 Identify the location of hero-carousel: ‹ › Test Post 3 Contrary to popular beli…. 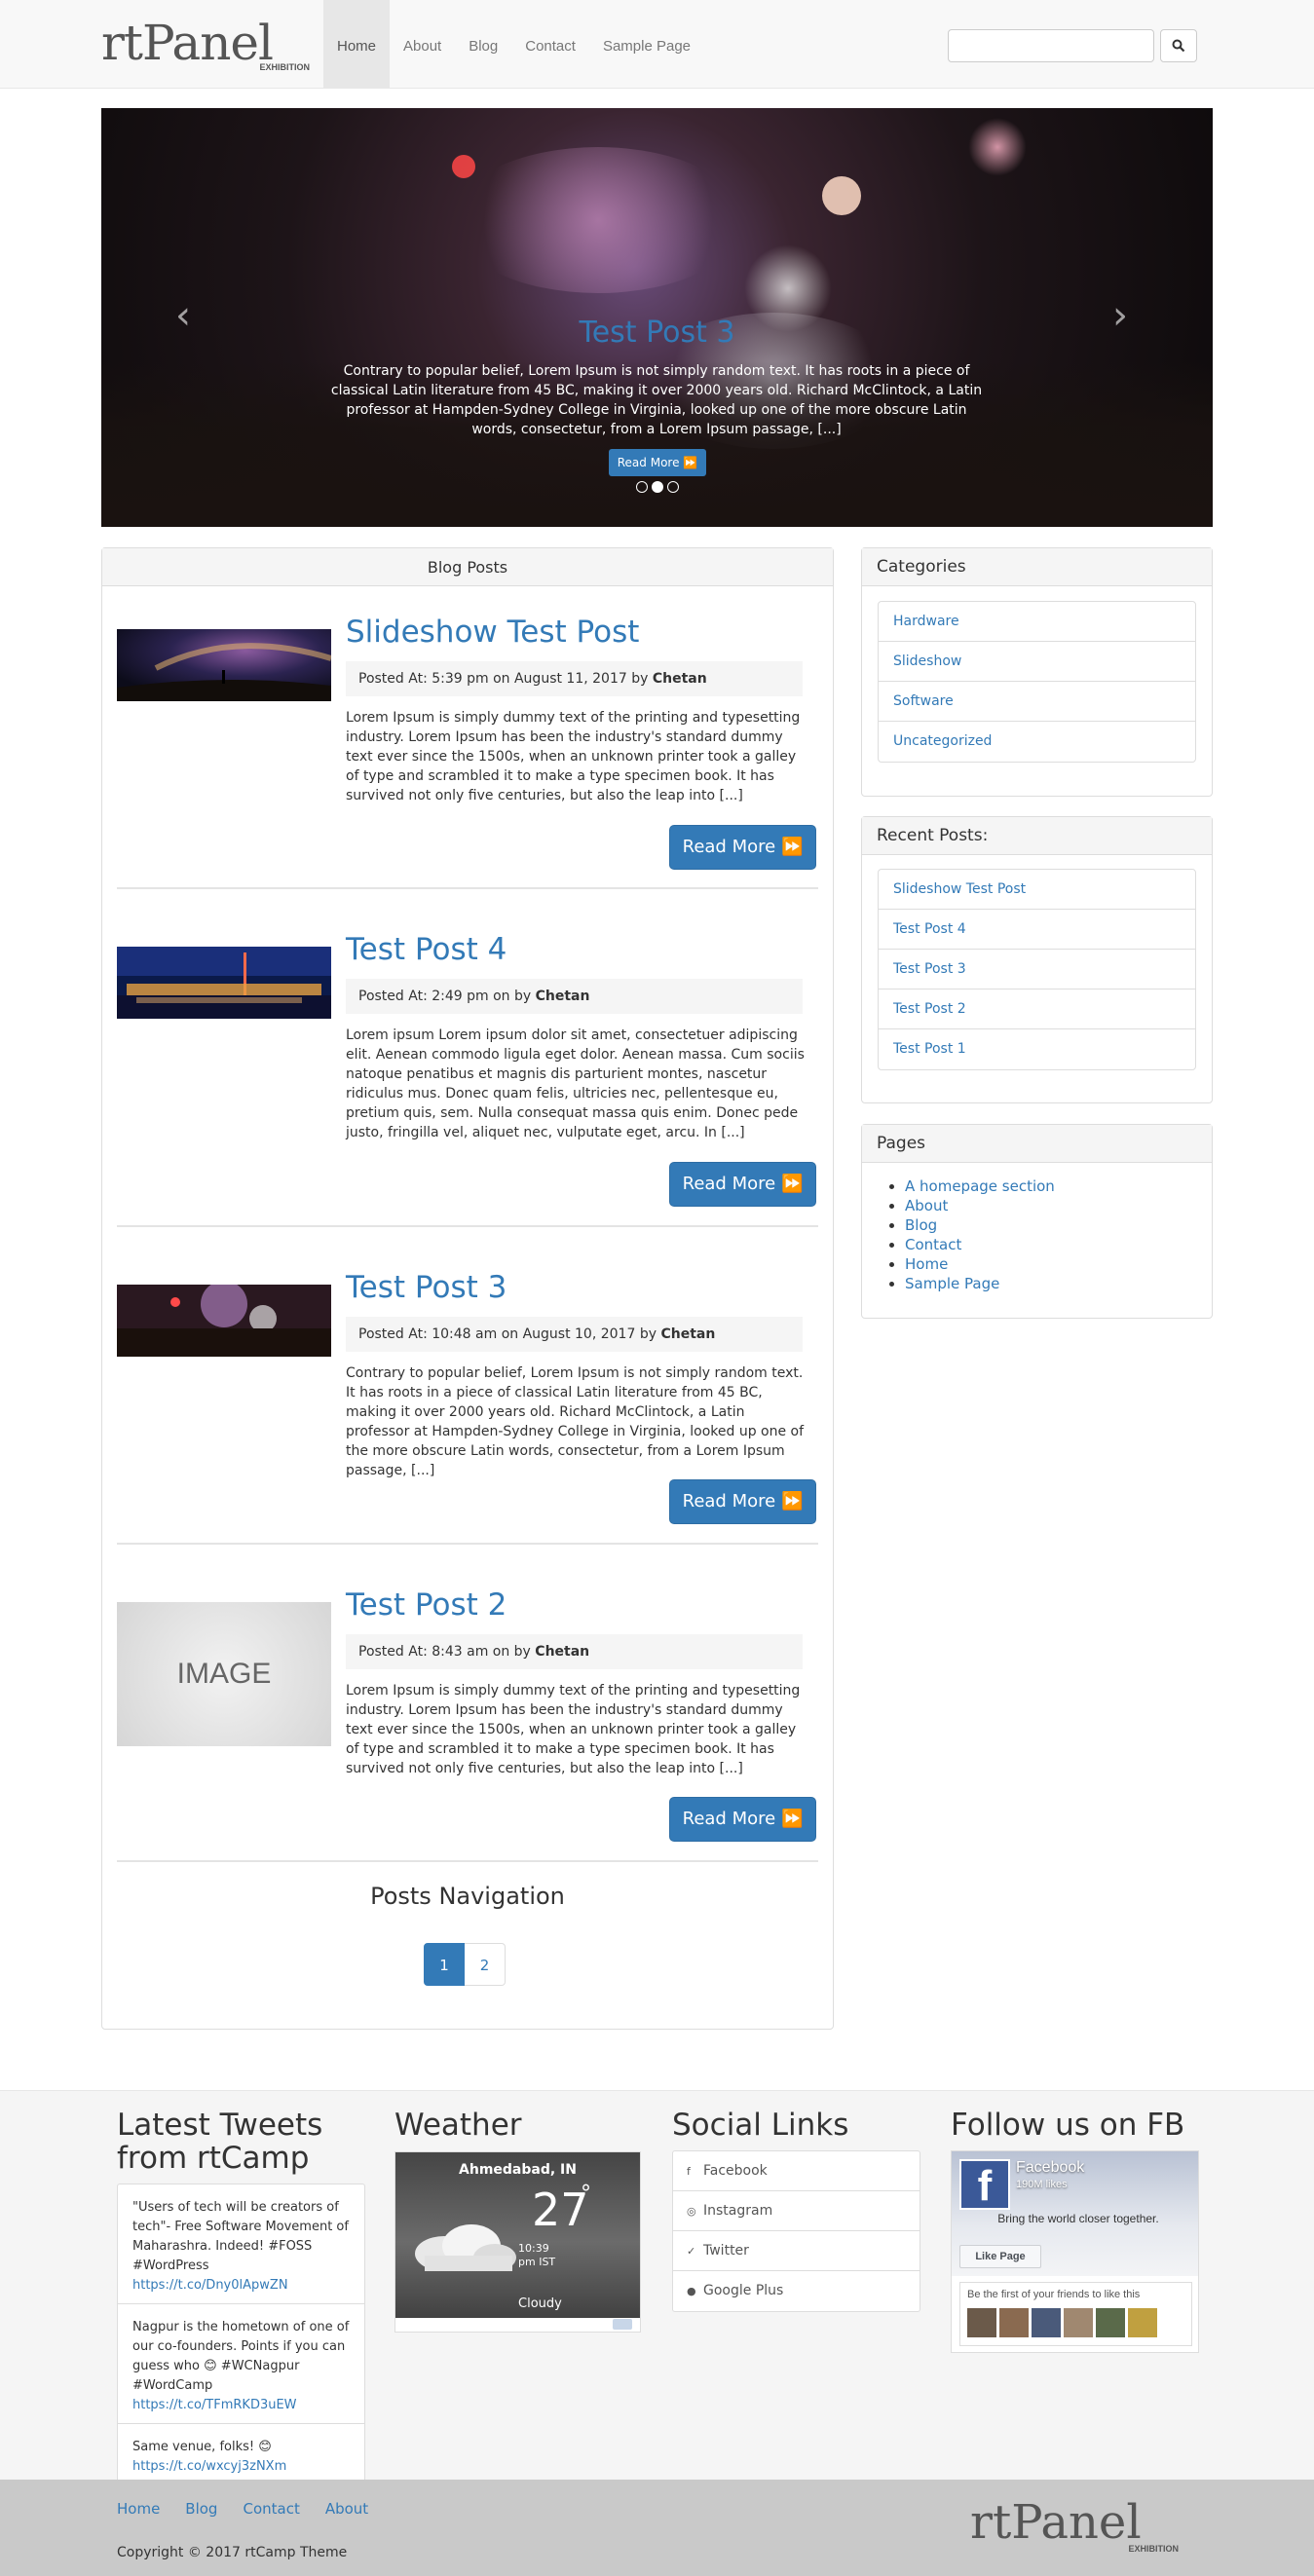
(657, 317).